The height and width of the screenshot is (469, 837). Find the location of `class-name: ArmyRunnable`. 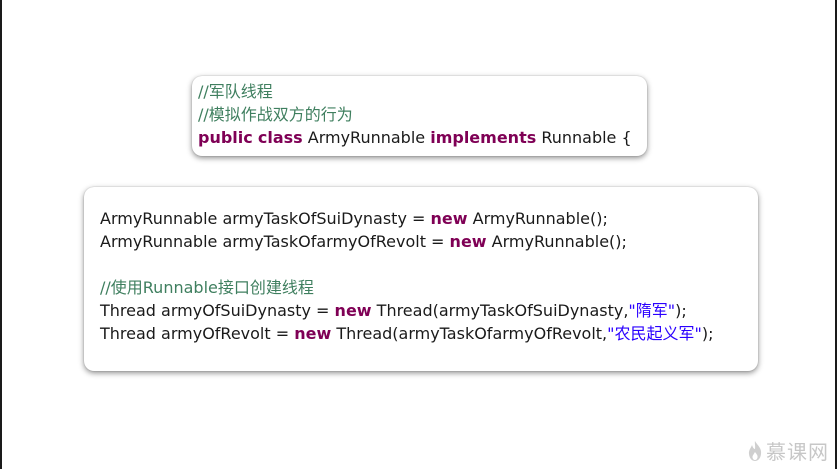

class-name: ArmyRunnable is located at coordinates (366, 137).